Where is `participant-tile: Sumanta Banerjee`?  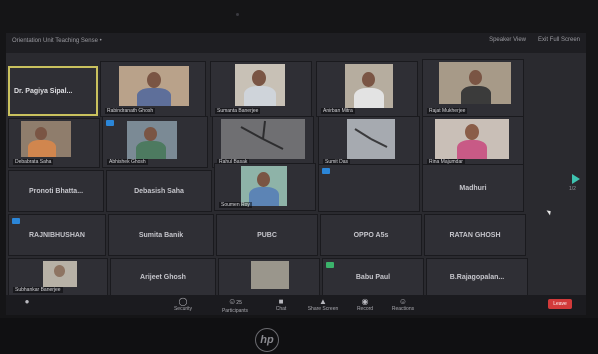 participant-tile: Sumanta Banerjee is located at coordinates (261, 89).